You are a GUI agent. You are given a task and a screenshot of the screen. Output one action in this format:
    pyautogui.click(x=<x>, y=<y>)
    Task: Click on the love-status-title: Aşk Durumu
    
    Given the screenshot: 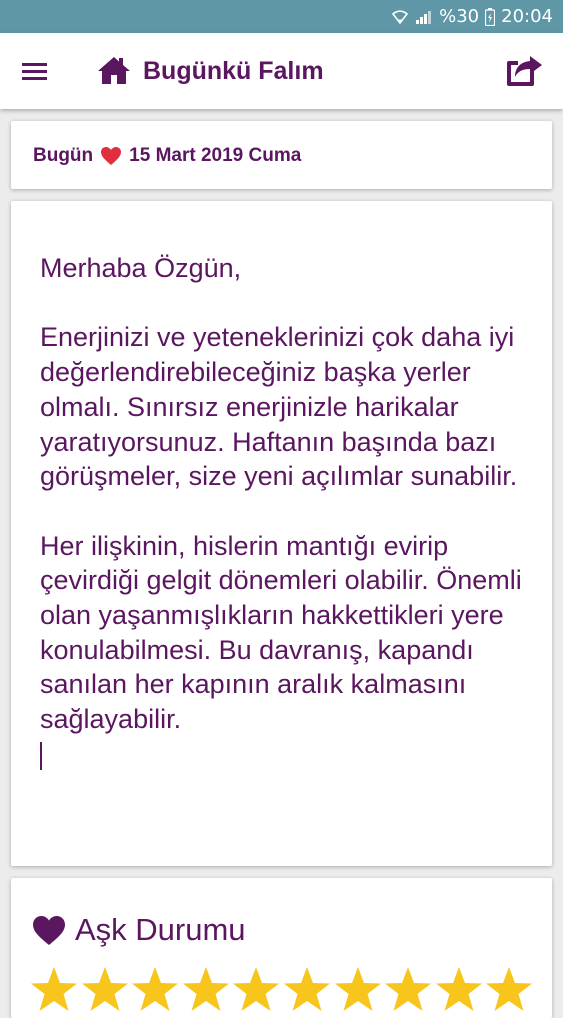 What is the action you would take?
    pyautogui.click(x=160, y=929)
    